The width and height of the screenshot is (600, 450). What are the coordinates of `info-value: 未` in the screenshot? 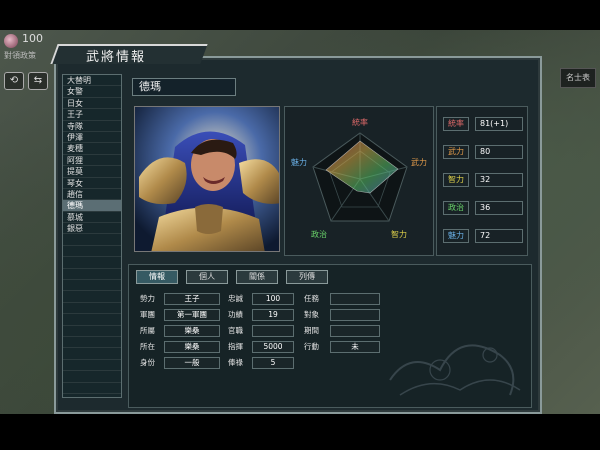 It's located at (355, 347).